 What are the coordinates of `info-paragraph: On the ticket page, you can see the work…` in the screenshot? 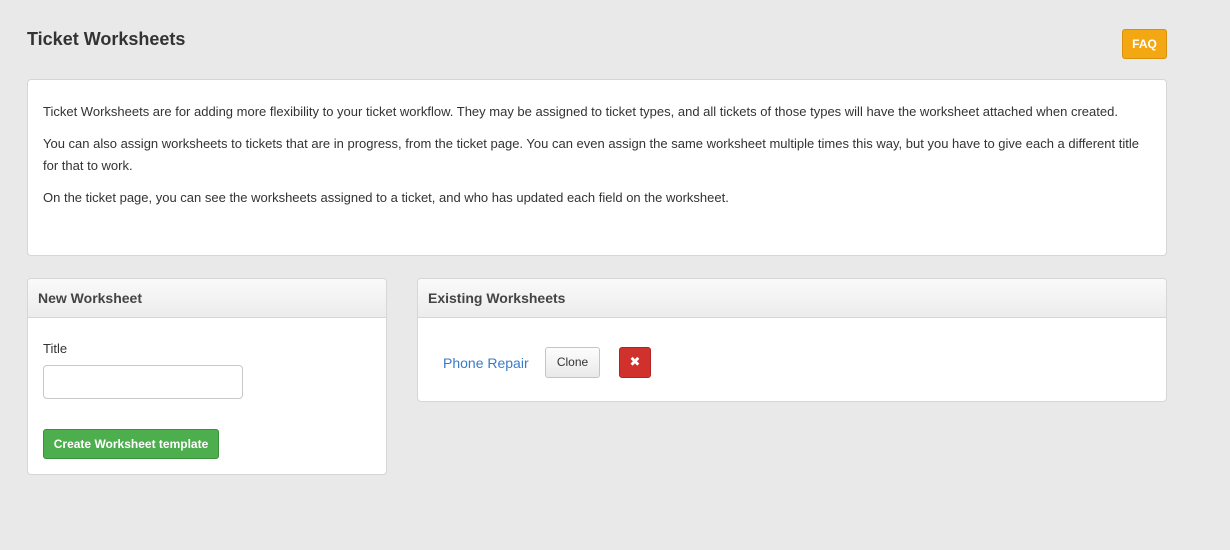 It's located at (386, 197).